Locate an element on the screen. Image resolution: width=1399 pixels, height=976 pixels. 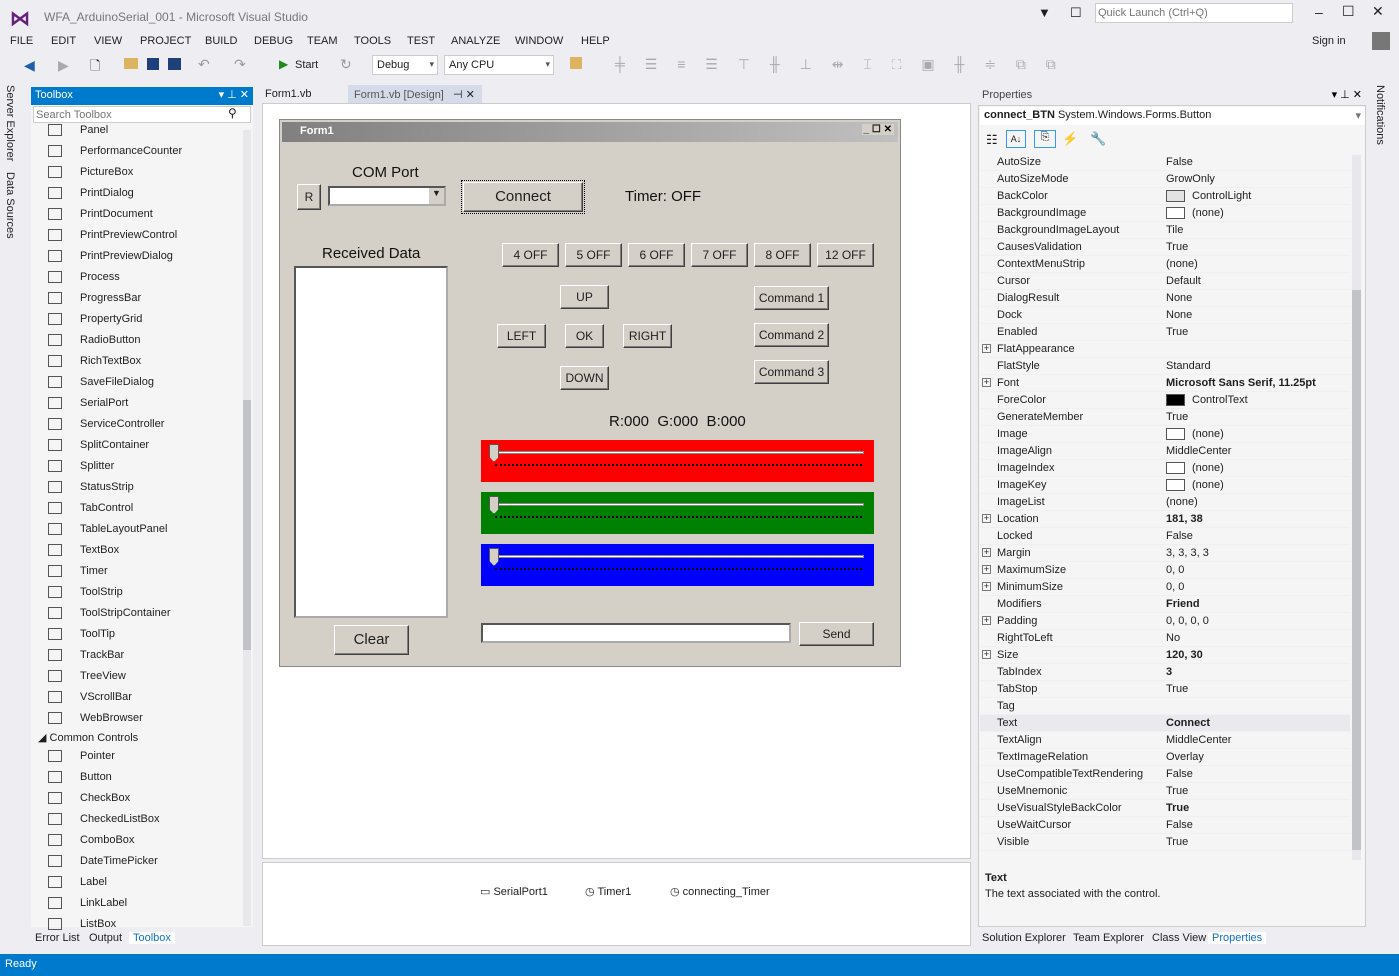
property-row-tabstop: TabStop True is located at coordinates (1165, 689).